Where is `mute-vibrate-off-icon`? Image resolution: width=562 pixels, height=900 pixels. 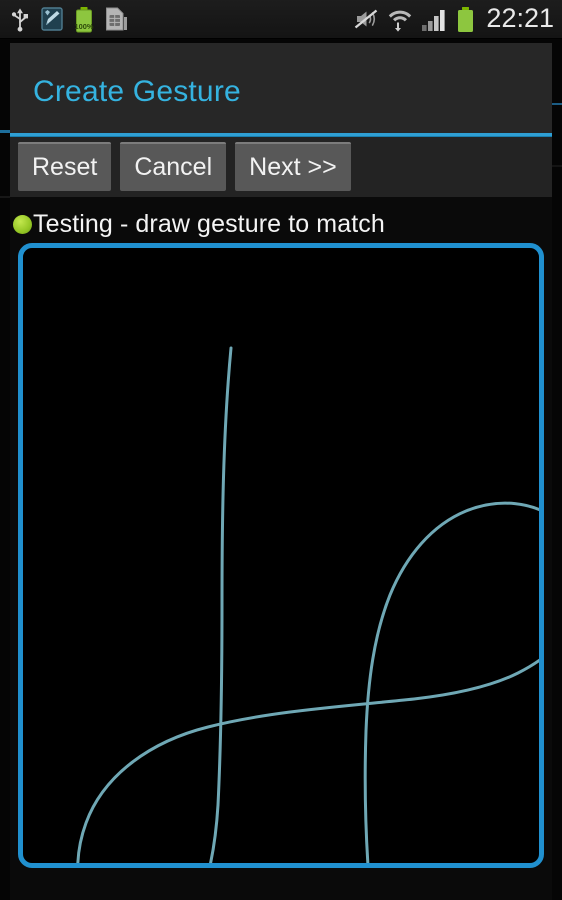 mute-vibrate-off-icon is located at coordinates (366, 19).